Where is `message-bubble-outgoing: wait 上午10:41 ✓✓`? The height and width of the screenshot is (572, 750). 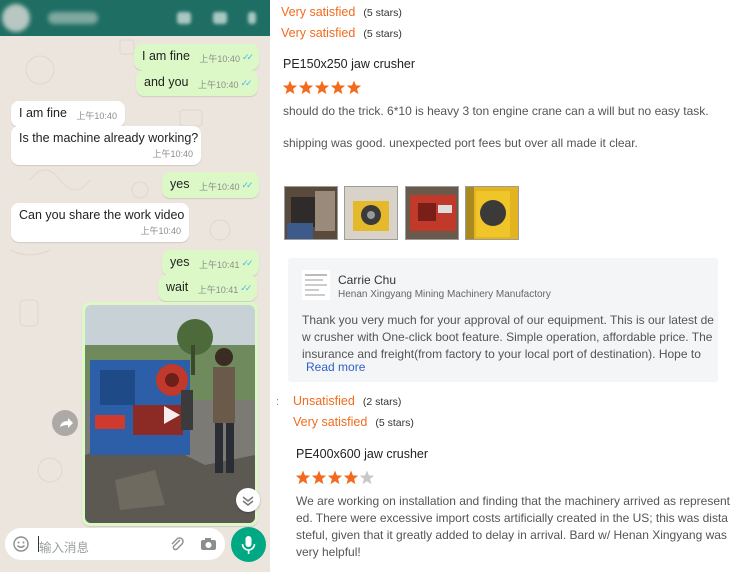 message-bubble-outgoing: wait 上午10:41 ✓✓ is located at coordinates (208, 288).